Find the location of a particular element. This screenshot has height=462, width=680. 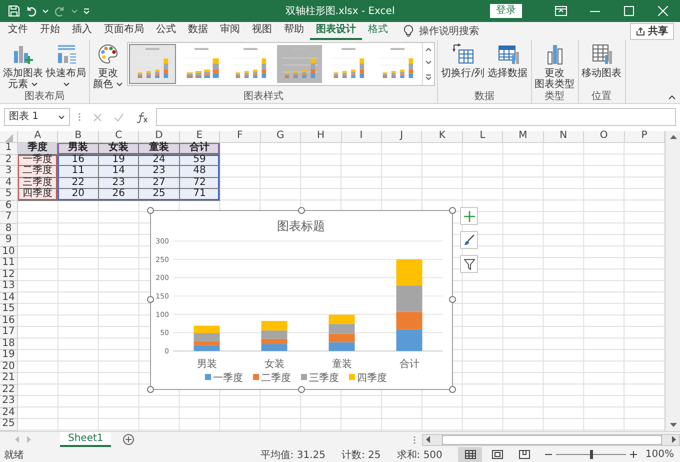

column-header: C is located at coordinates (119, 137).